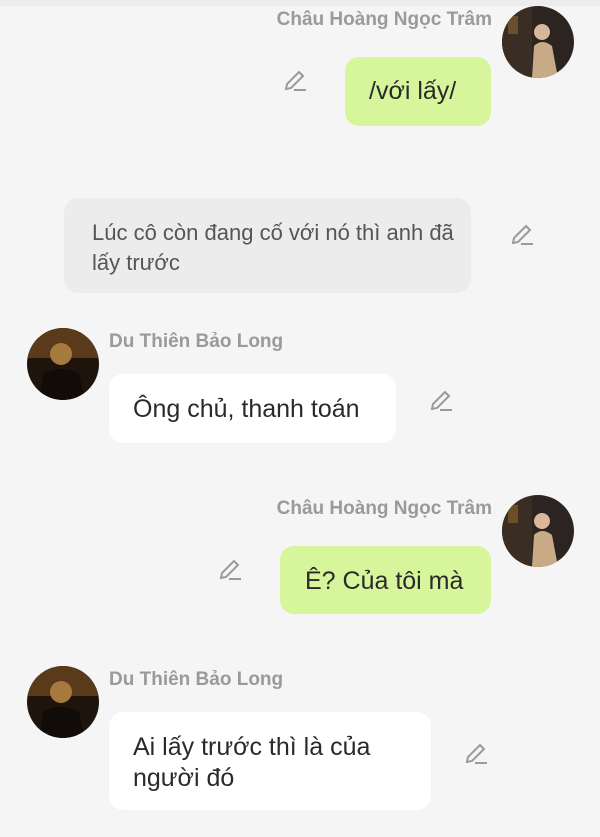 Image resolution: width=600 pixels, height=837 pixels. I want to click on message-bubble: Ê? Của tôi mà, so click(385, 580).